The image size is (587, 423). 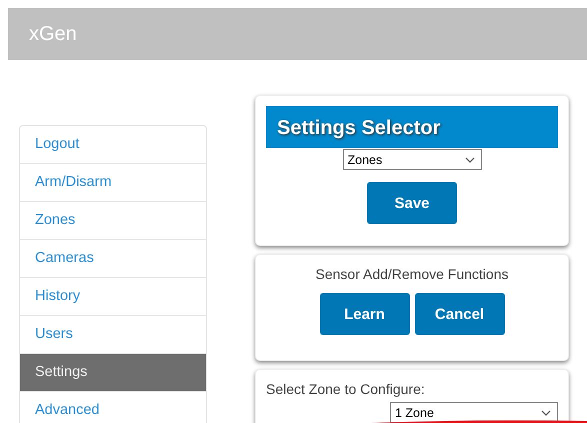 I want to click on action-button: Cancel, so click(x=459, y=314).